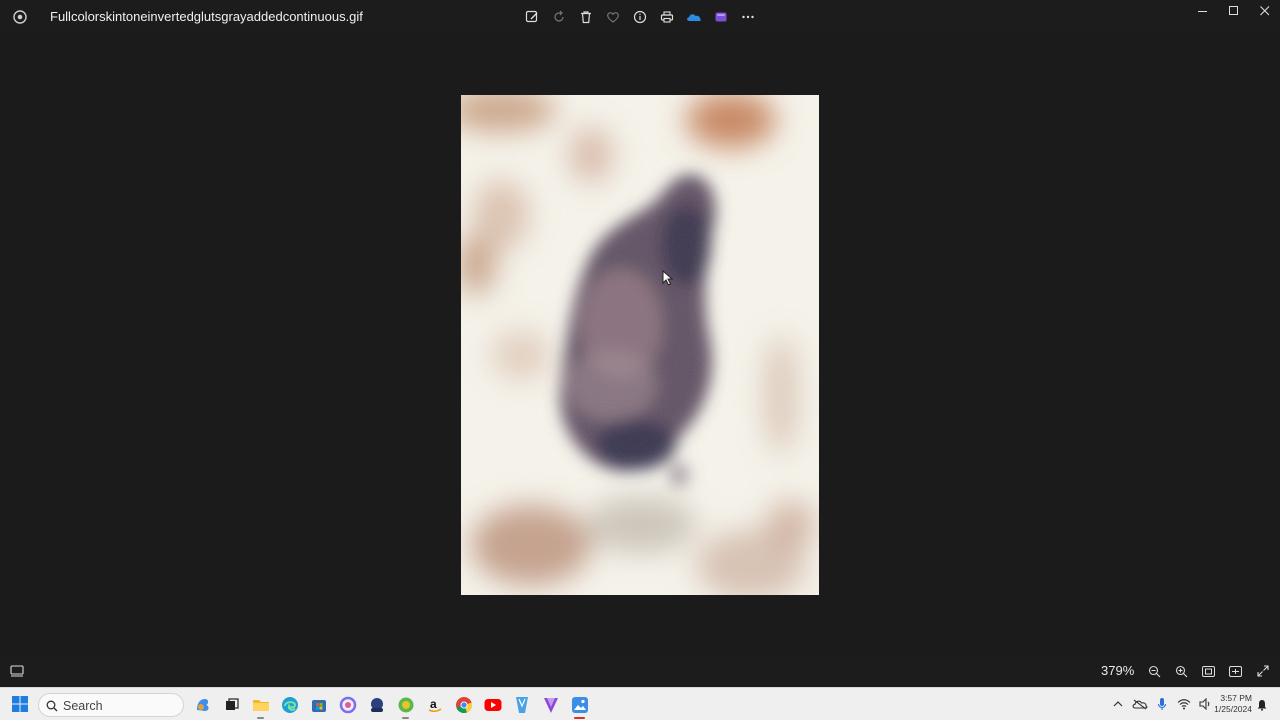 This screenshot has height=720, width=1280. Describe the element at coordinates (1117, 670) in the screenshot. I see `zoom-level: 379%` at that location.